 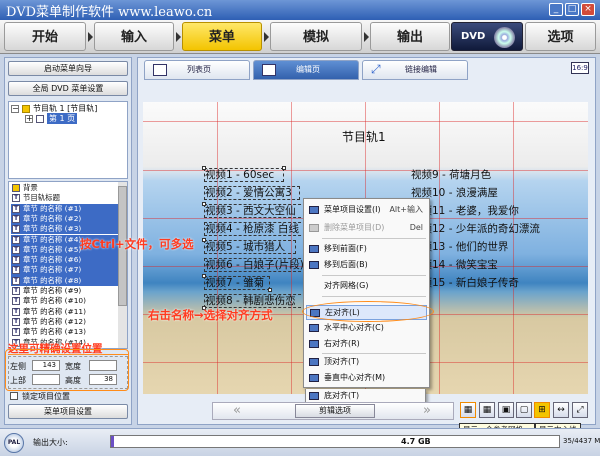 What do you see at coordinates (487, 36) in the screenshot?
I see `dvd-logo: DVD` at bounding box center [487, 36].